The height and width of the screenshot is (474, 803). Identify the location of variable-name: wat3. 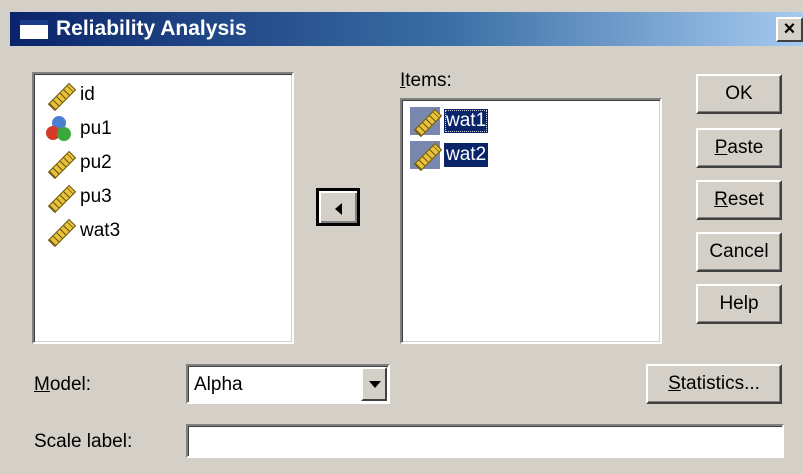
(100, 230).